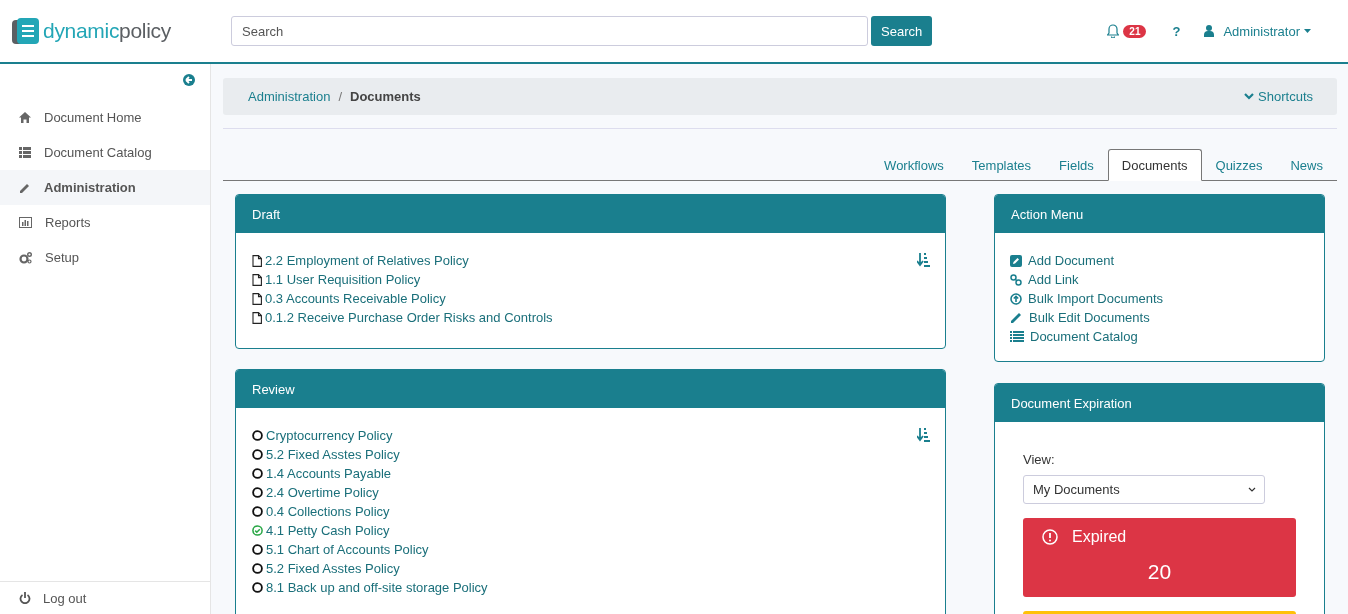  Describe the element at coordinates (1001, 165) in the screenshot. I see `tab: Templates` at that location.